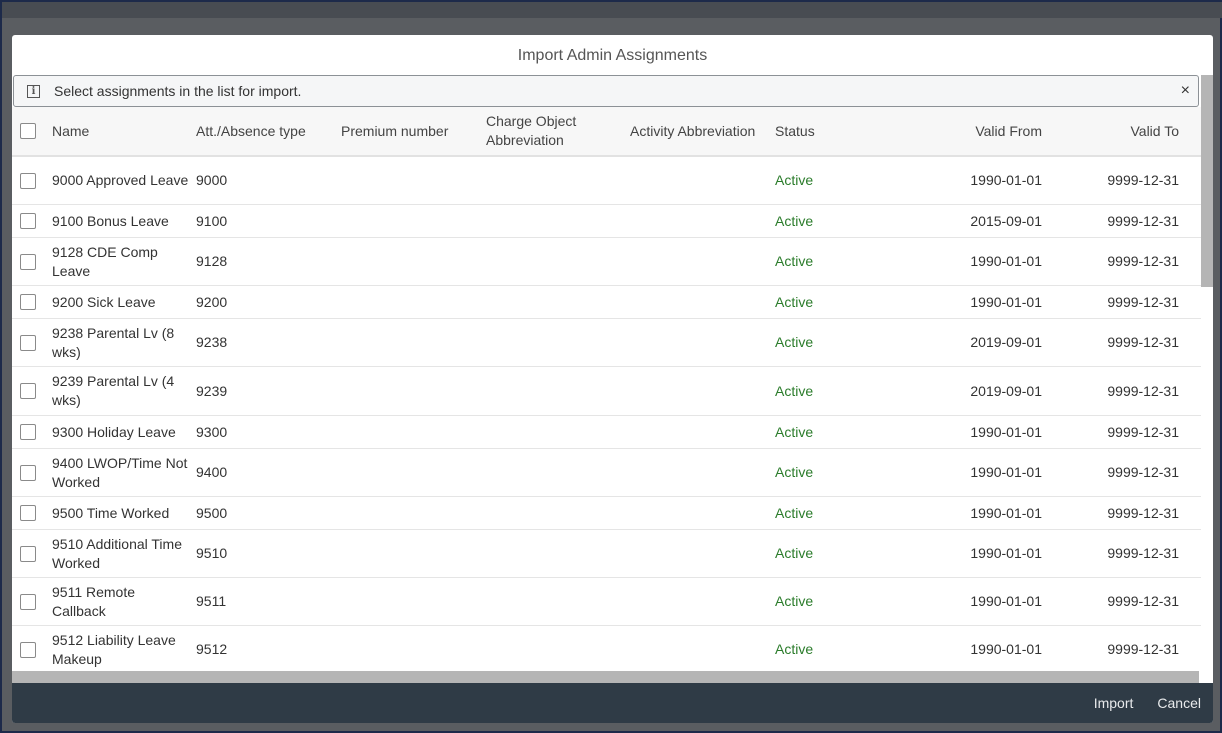  Describe the element at coordinates (111, 512) in the screenshot. I see `cell-name: 9500 Time Worked` at that location.